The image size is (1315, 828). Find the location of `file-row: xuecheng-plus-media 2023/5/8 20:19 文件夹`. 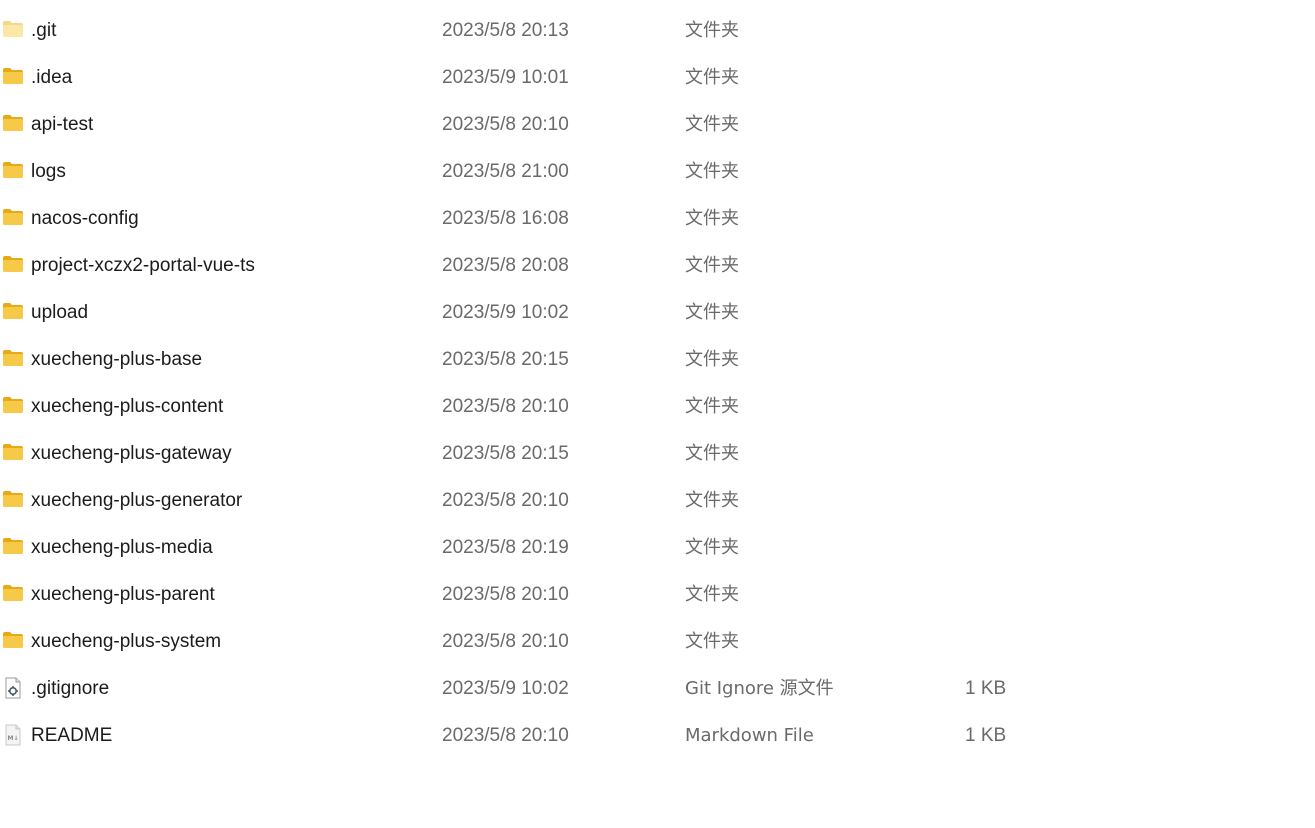

file-row: xuecheng-plus-media 2023/5/8 20:19 文件夹 is located at coordinates (657, 547).